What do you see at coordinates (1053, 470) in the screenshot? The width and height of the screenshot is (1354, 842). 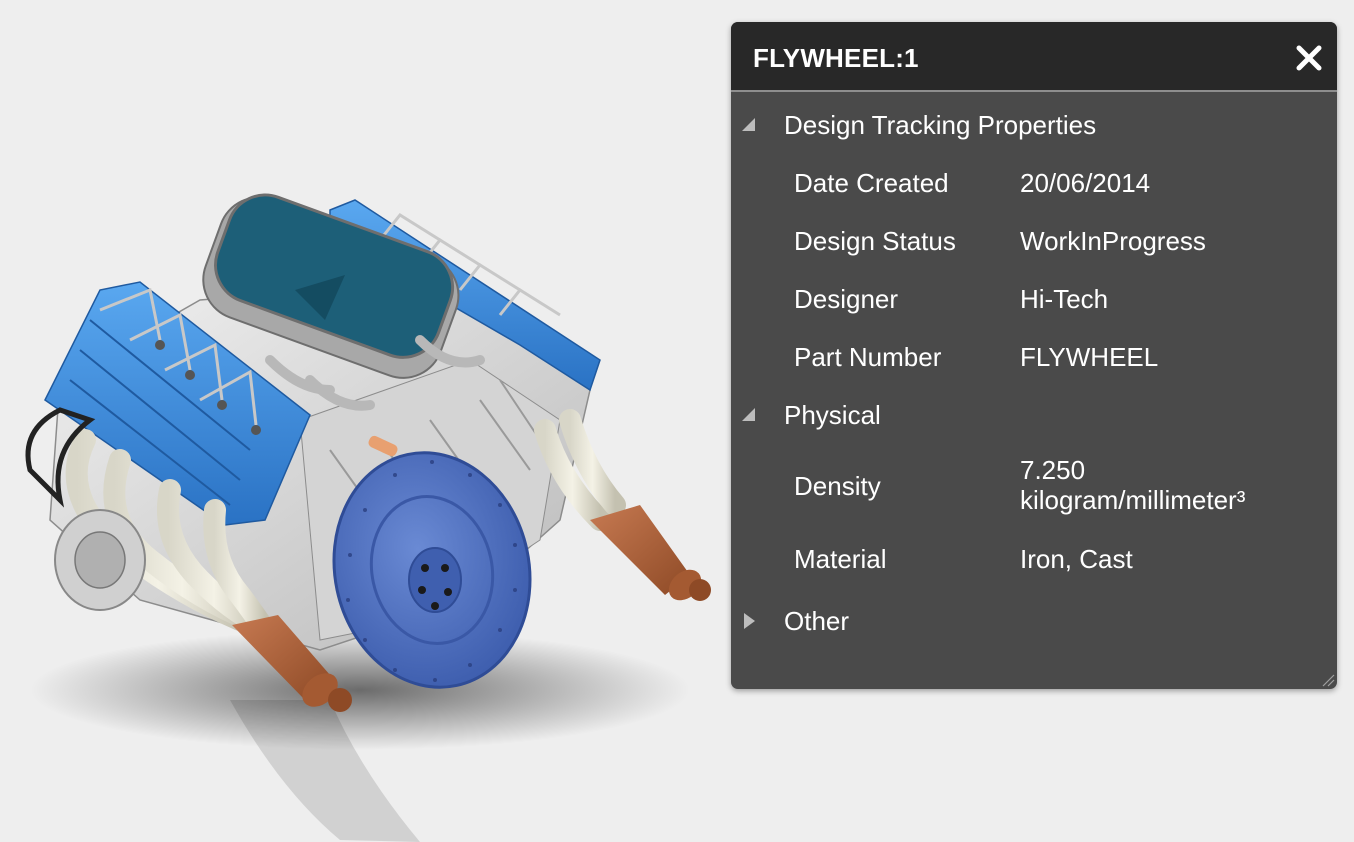 I see `density-value: 7.250` at bounding box center [1053, 470].